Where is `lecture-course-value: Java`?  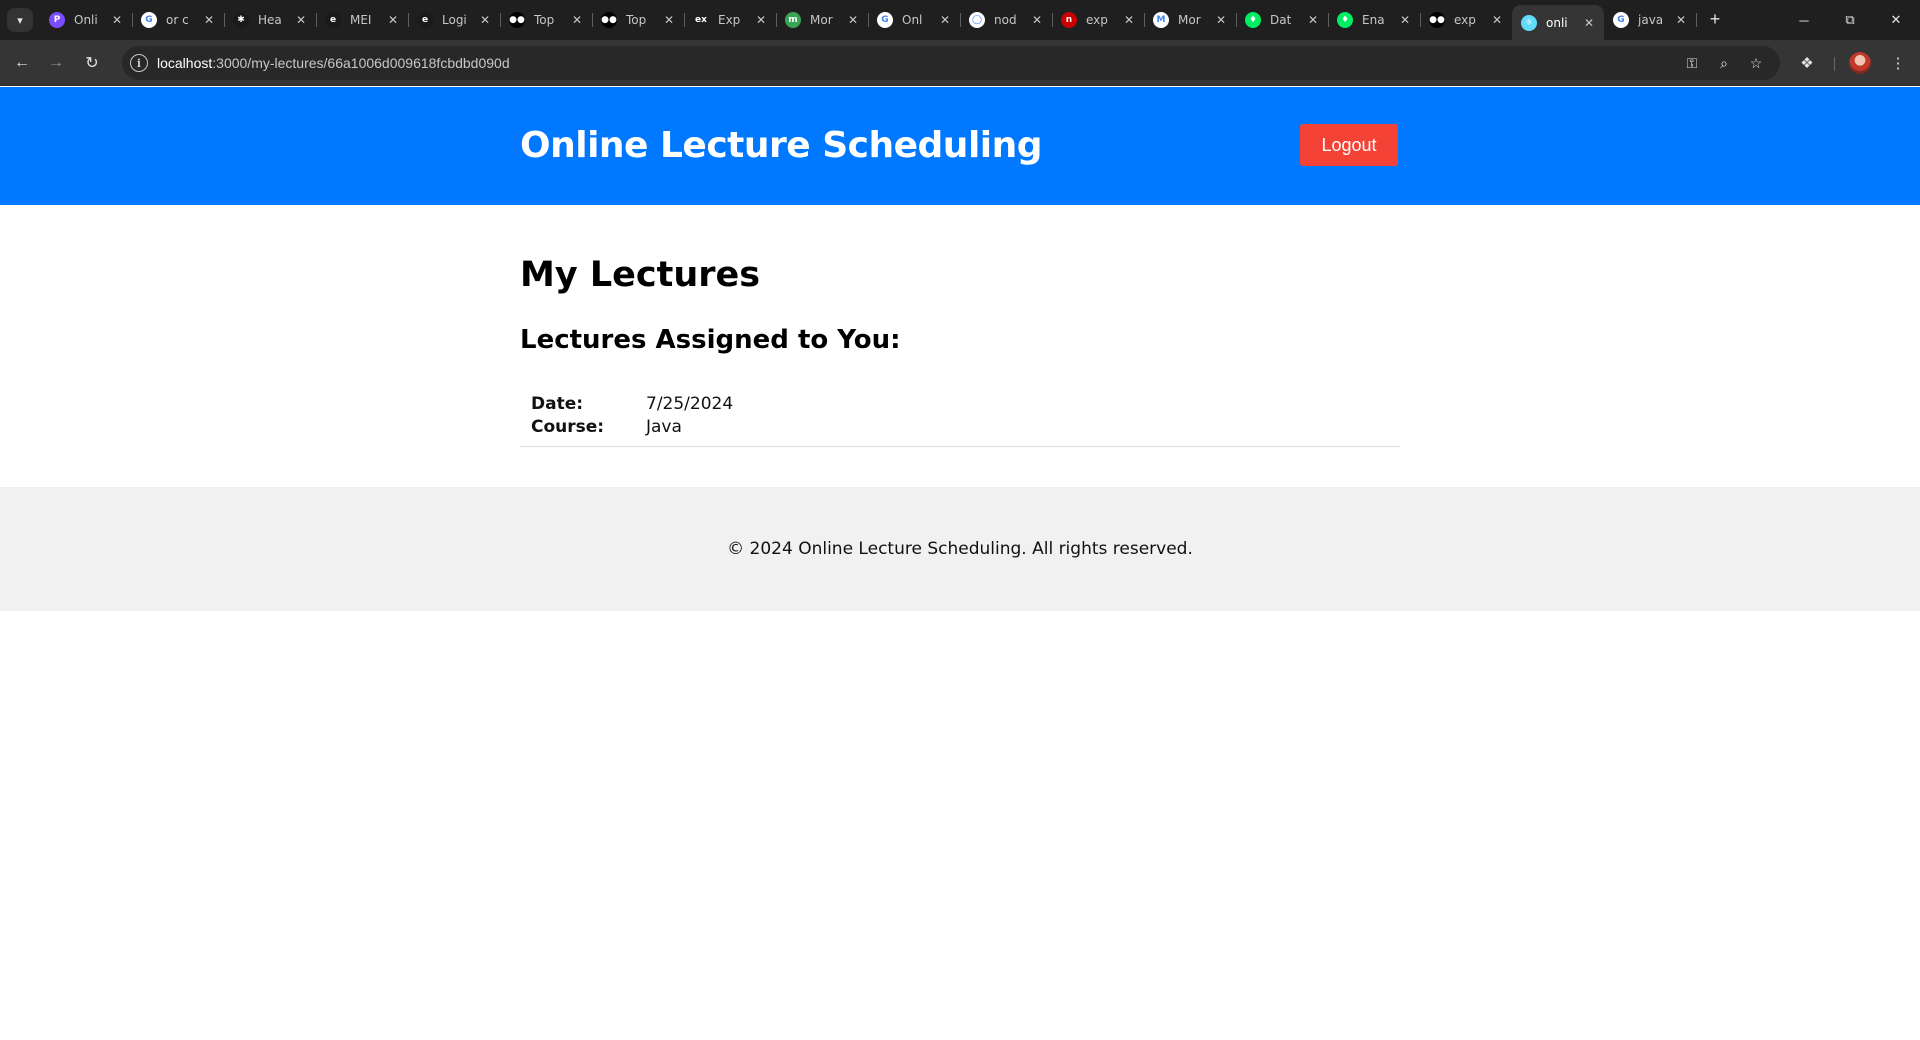
lecture-course-value: Java is located at coordinates (664, 427).